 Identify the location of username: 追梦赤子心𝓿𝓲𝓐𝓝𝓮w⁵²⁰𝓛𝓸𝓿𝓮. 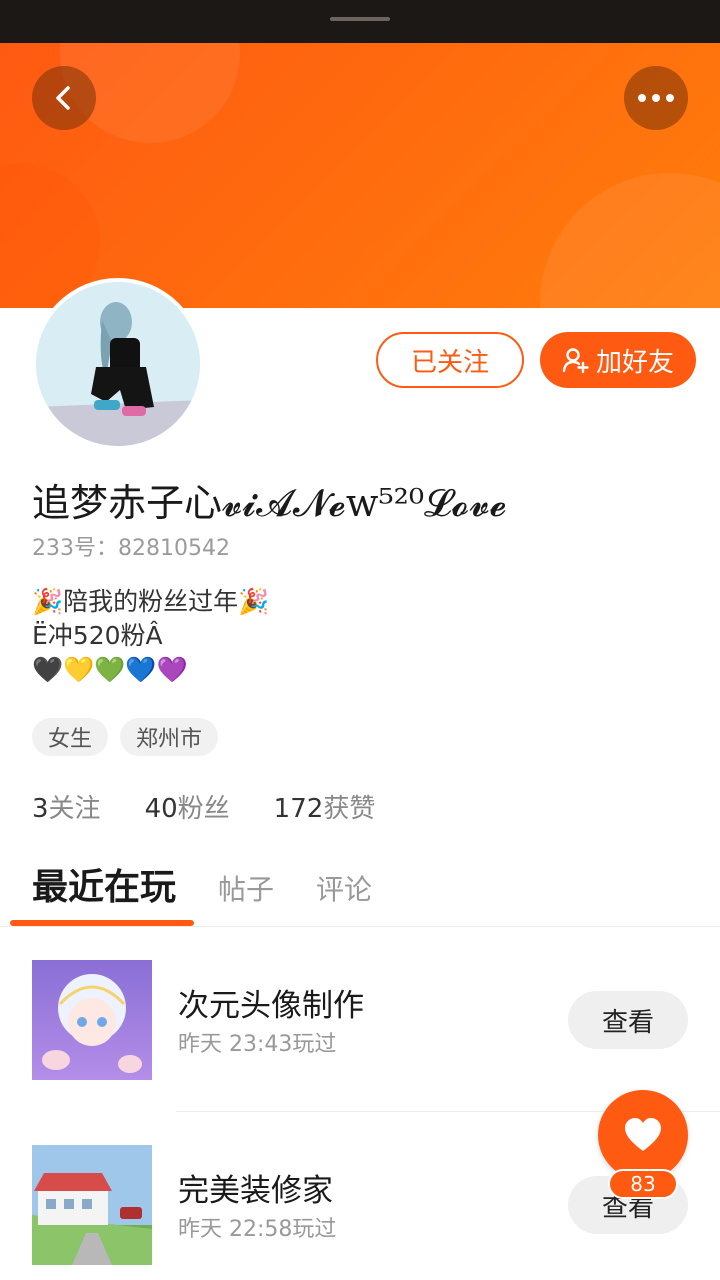
(269, 503).